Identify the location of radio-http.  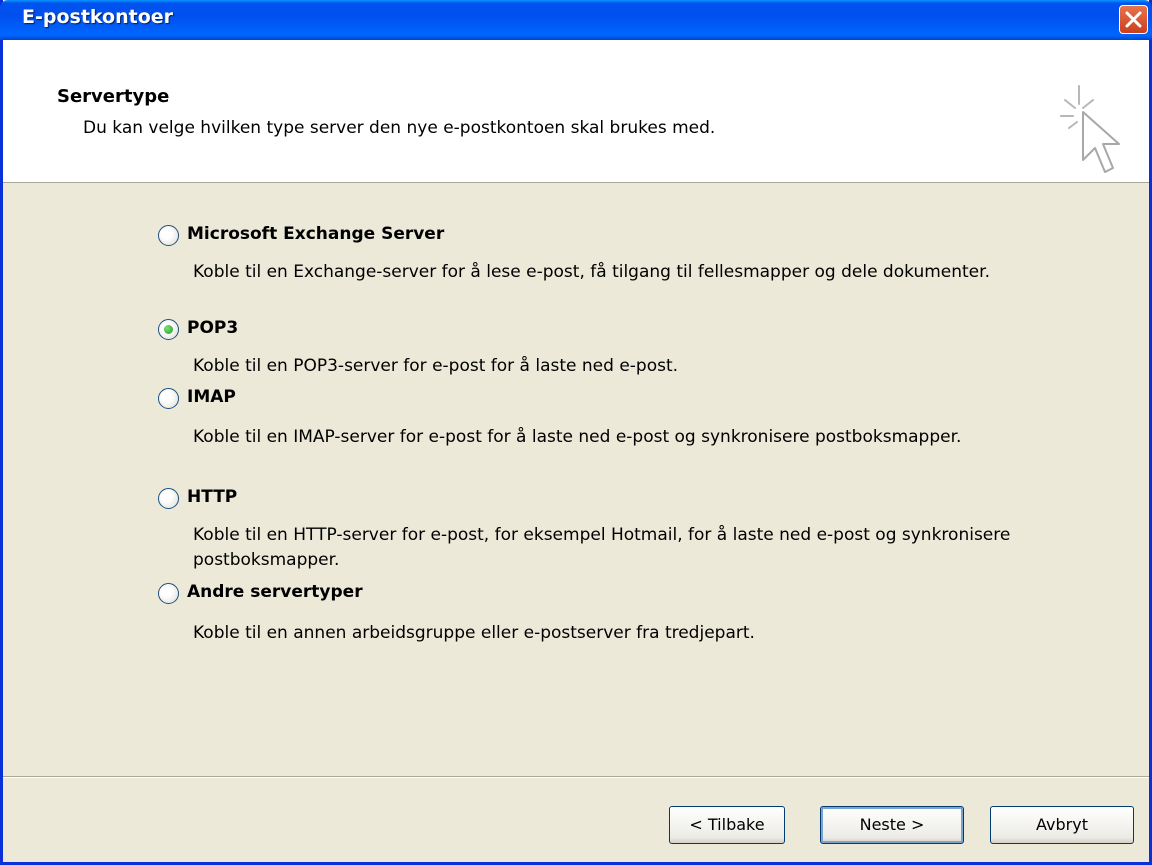
(168, 498).